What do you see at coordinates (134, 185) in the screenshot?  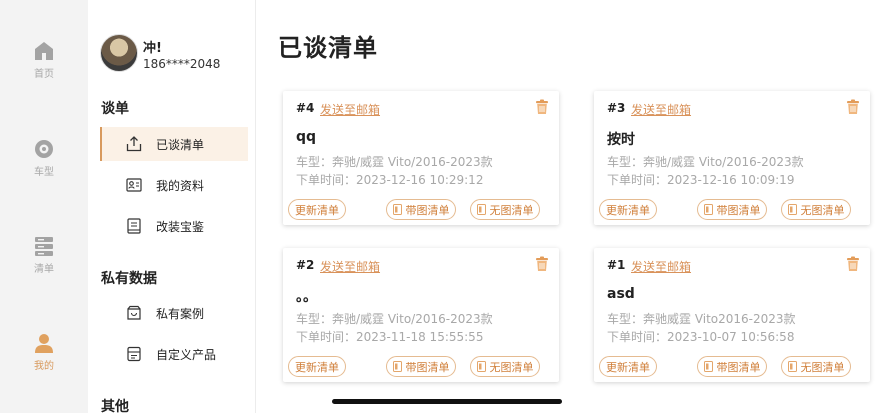 I see `id-card-icon` at bounding box center [134, 185].